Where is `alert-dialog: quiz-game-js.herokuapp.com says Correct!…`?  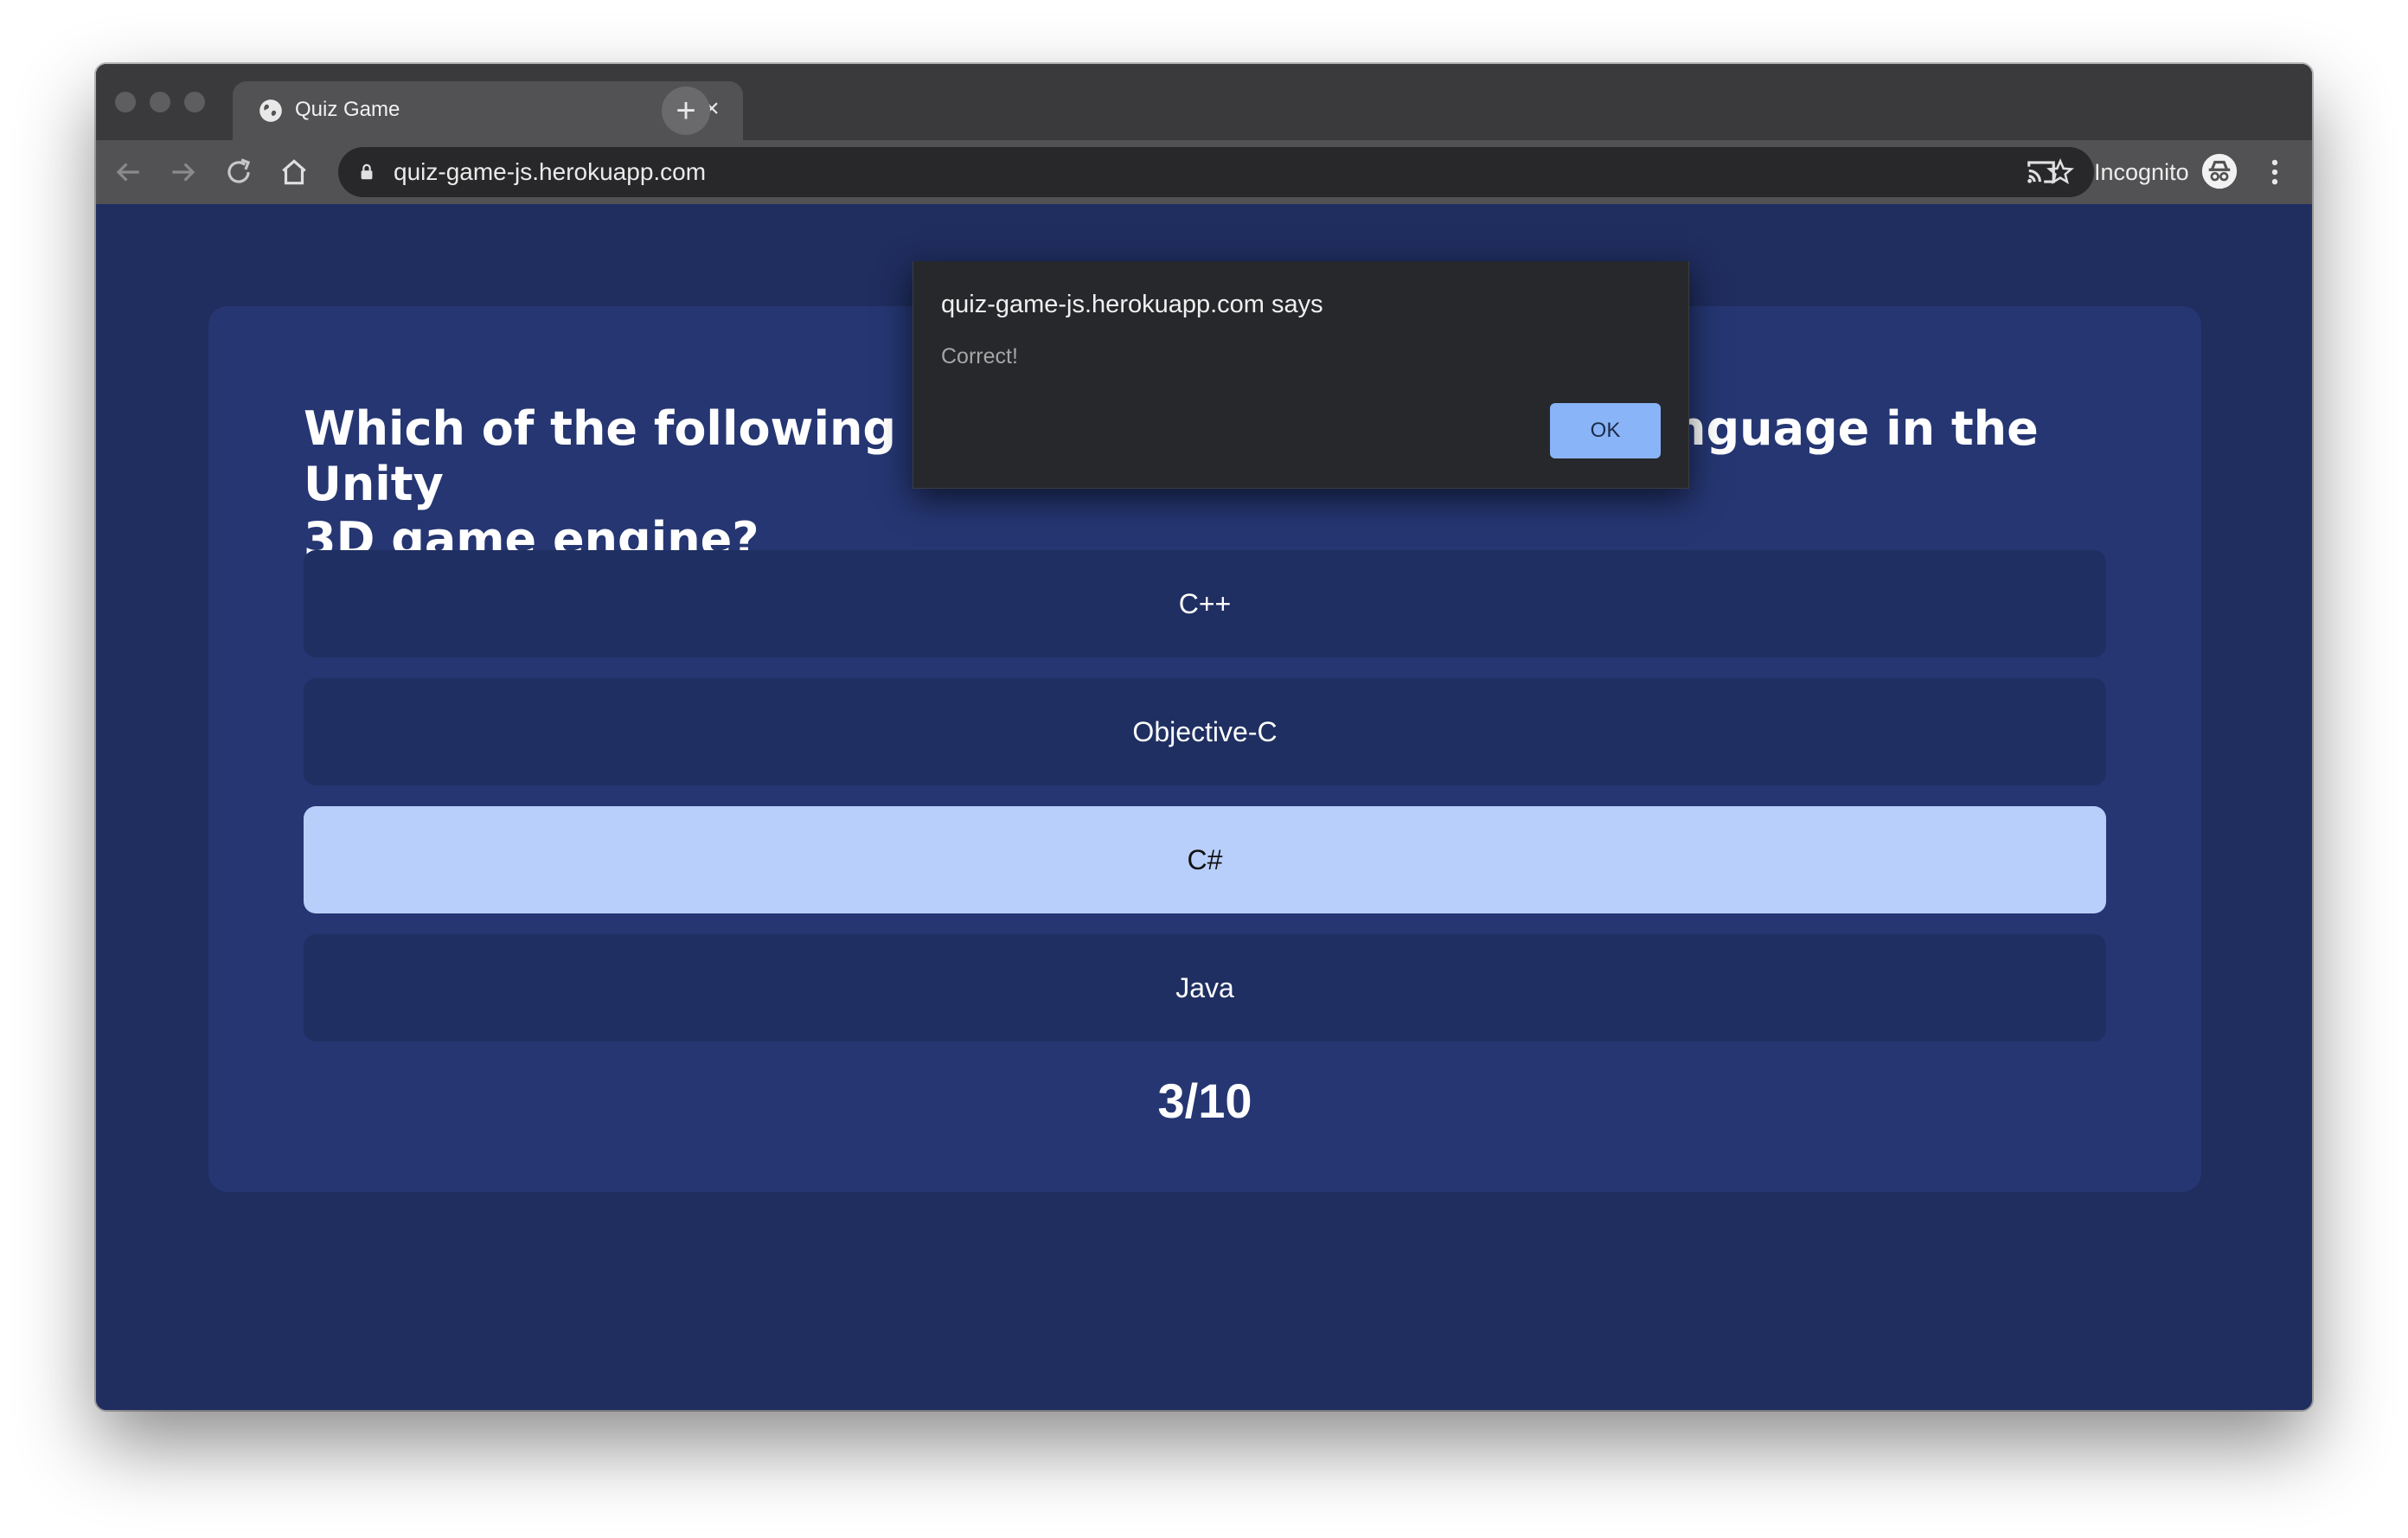
alert-dialog: quiz-game-js.herokuapp.com says Correct!… is located at coordinates (1301, 375).